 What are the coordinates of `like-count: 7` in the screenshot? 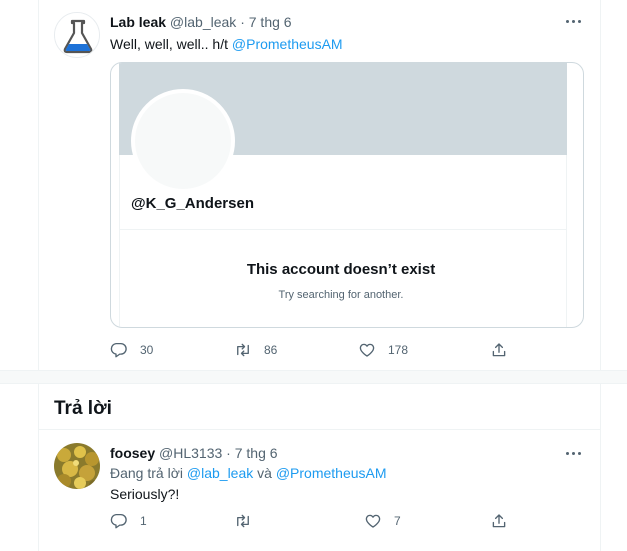 It's located at (397, 521).